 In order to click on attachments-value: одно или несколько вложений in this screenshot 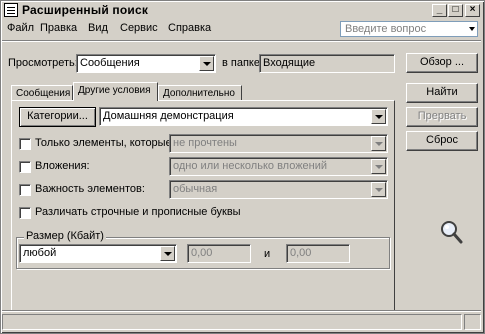, I will do `click(250, 166)`.